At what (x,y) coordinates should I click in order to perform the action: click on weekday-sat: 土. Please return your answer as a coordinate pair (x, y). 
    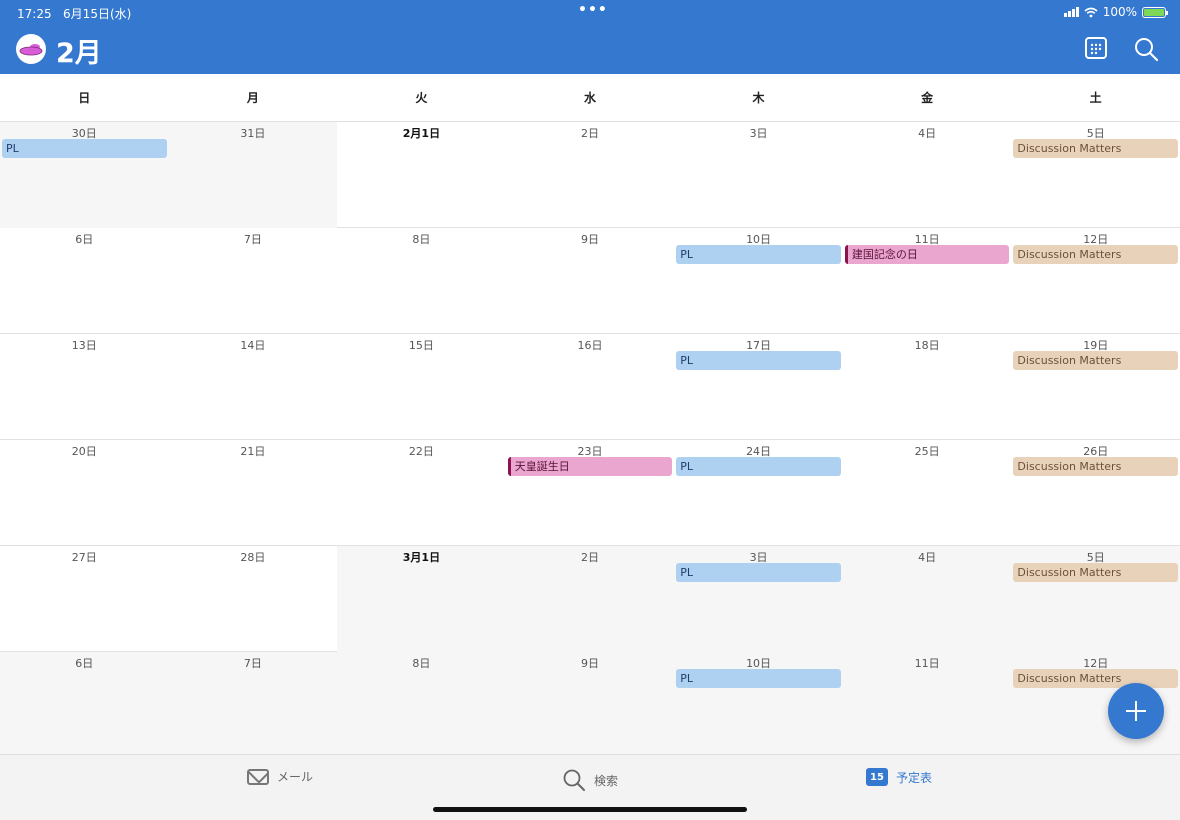
    Looking at the image, I should click on (1095, 98).